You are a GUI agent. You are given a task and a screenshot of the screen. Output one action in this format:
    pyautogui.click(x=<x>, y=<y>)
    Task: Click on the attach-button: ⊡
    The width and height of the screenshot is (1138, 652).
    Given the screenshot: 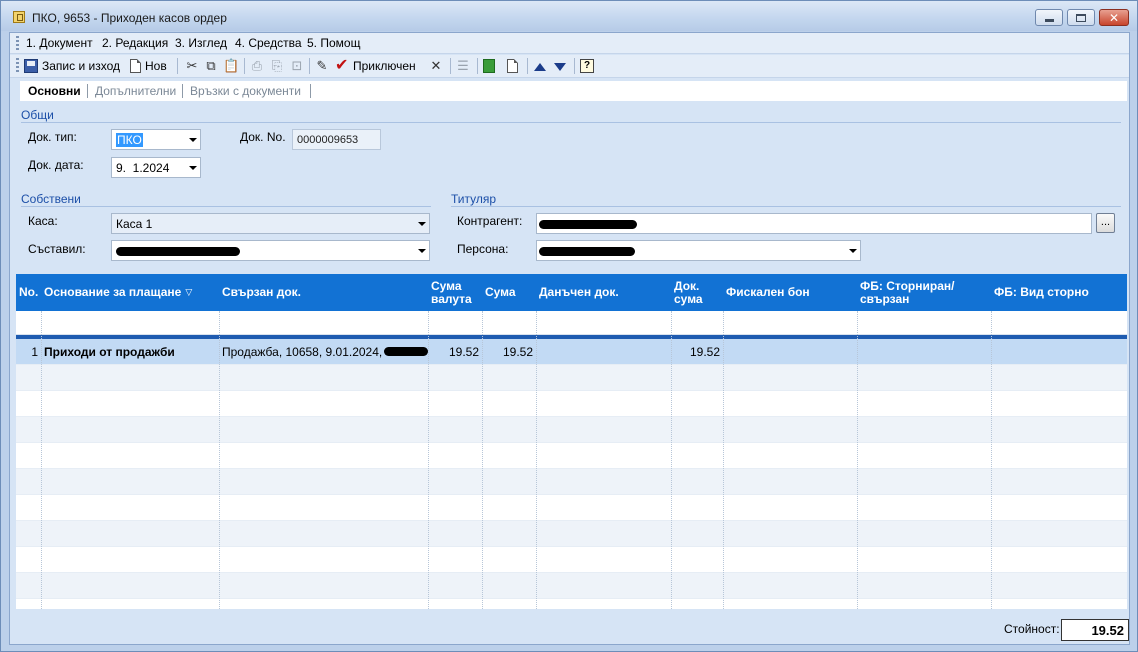 What is the action you would take?
    pyautogui.click(x=297, y=66)
    